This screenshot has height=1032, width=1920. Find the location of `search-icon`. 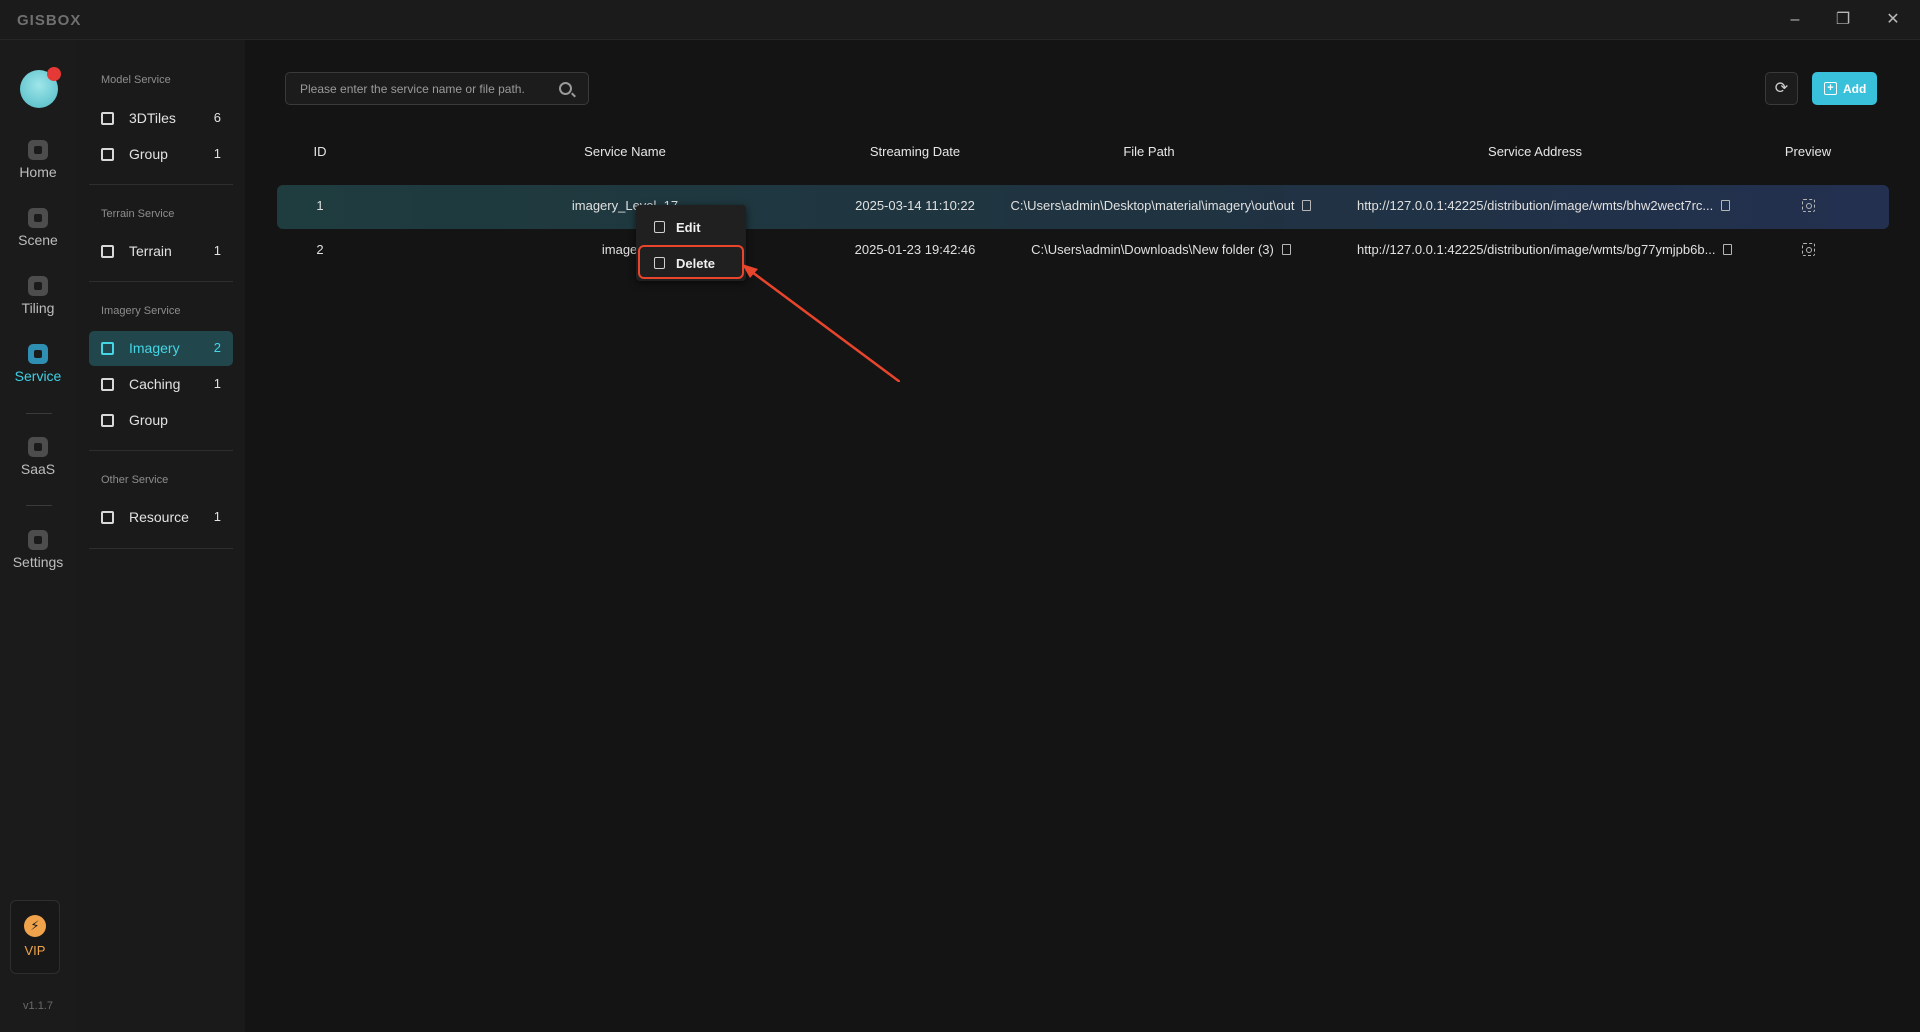

search-icon is located at coordinates (565, 88).